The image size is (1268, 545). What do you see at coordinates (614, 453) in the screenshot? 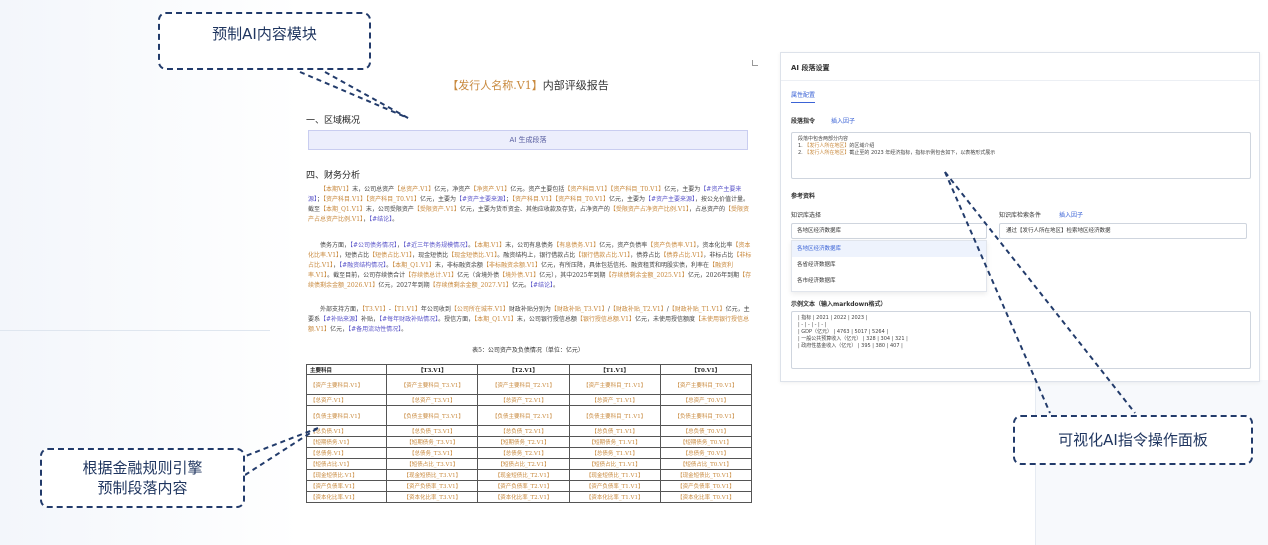
I see `table-cell: 【总债务_T1.V1】` at bounding box center [614, 453].